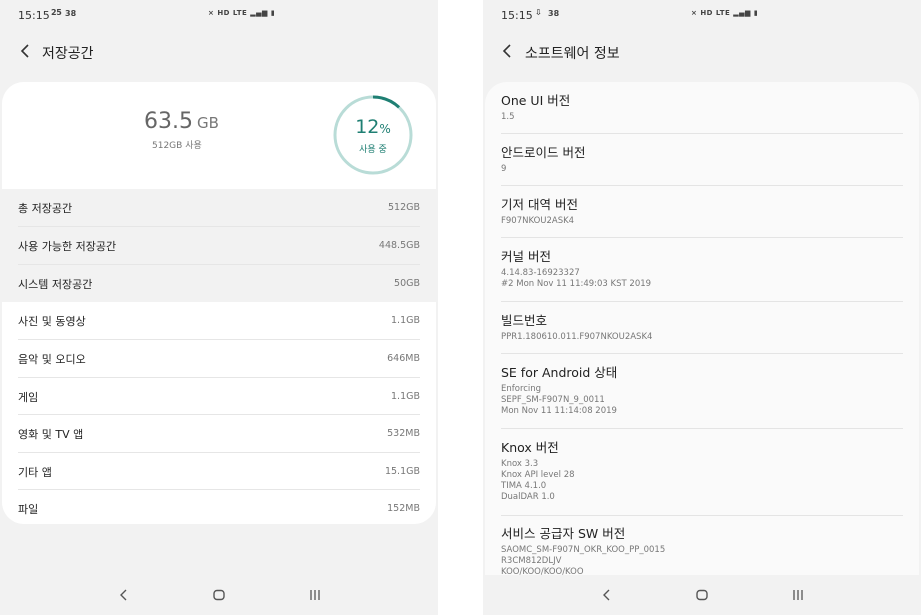 The width and height of the screenshot is (921, 615). I want to click on info-one-ui-version: One UI 버전 1.5, so click(702, 108).